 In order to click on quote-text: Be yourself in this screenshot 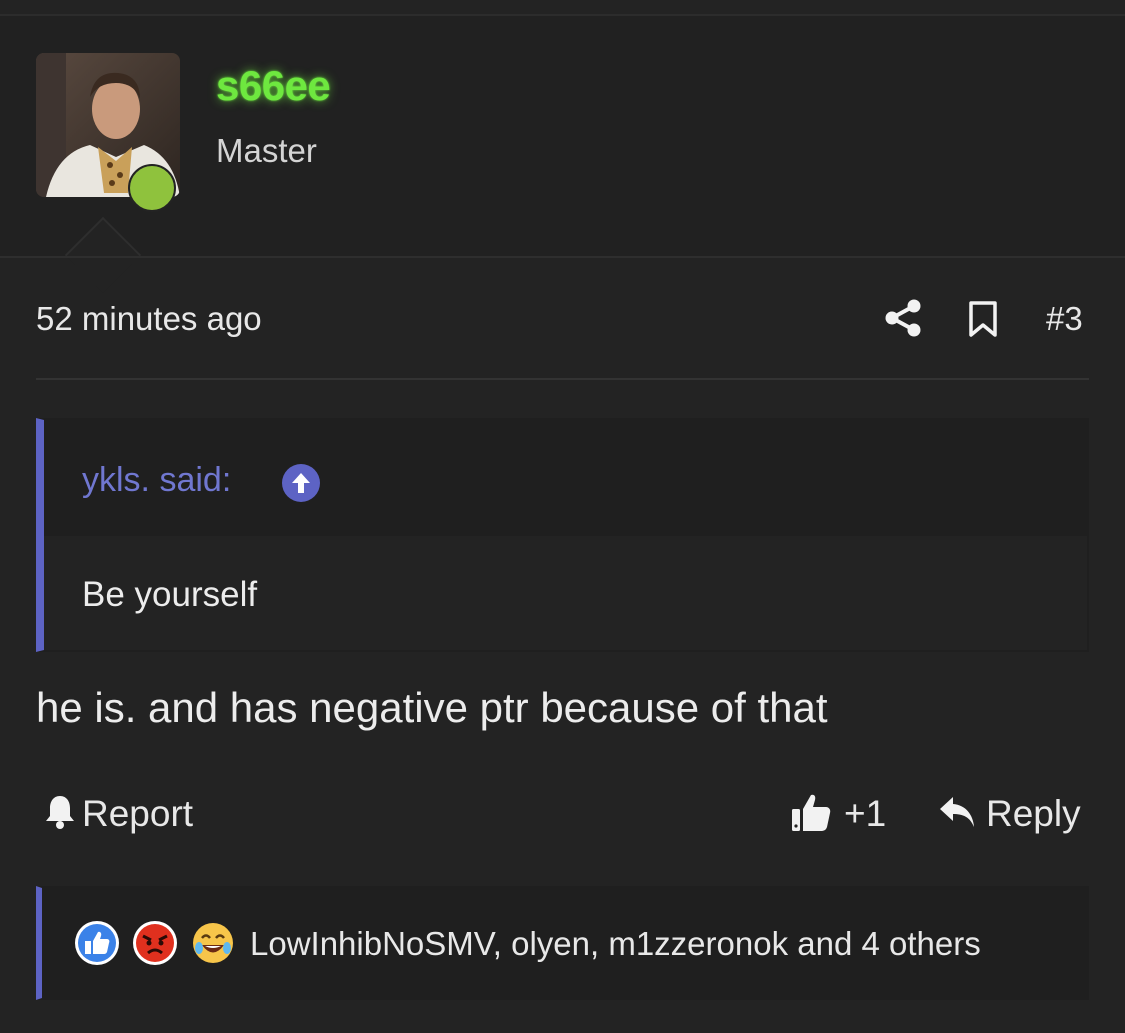, I will do `click(170, 594)`.